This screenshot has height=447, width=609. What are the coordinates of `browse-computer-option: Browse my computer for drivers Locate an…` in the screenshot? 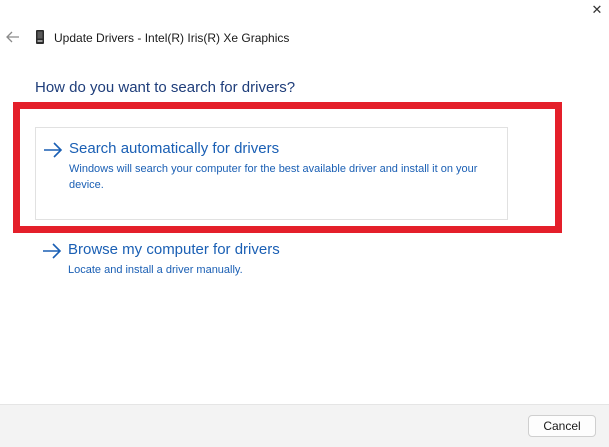 It's located at (235, 261).